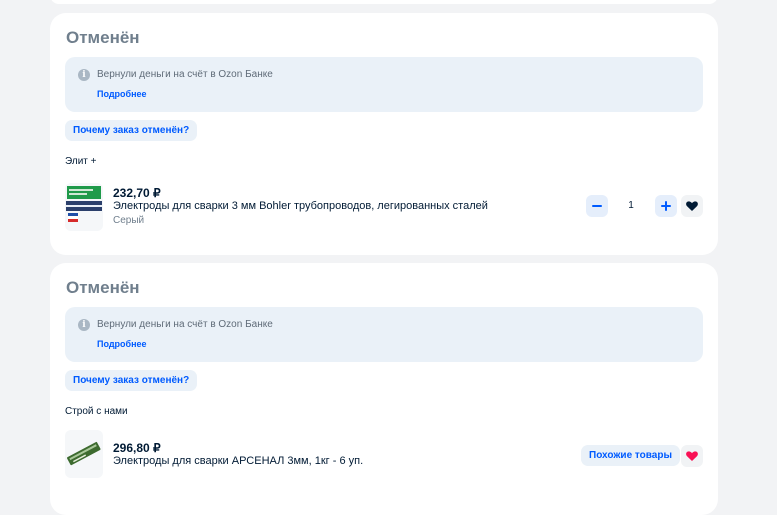 This screenshot has width=777, height=515. Describe the element at coordinates (631, 455) in the screenshot. I see `similar-products-button: Похожие товары` at that location.